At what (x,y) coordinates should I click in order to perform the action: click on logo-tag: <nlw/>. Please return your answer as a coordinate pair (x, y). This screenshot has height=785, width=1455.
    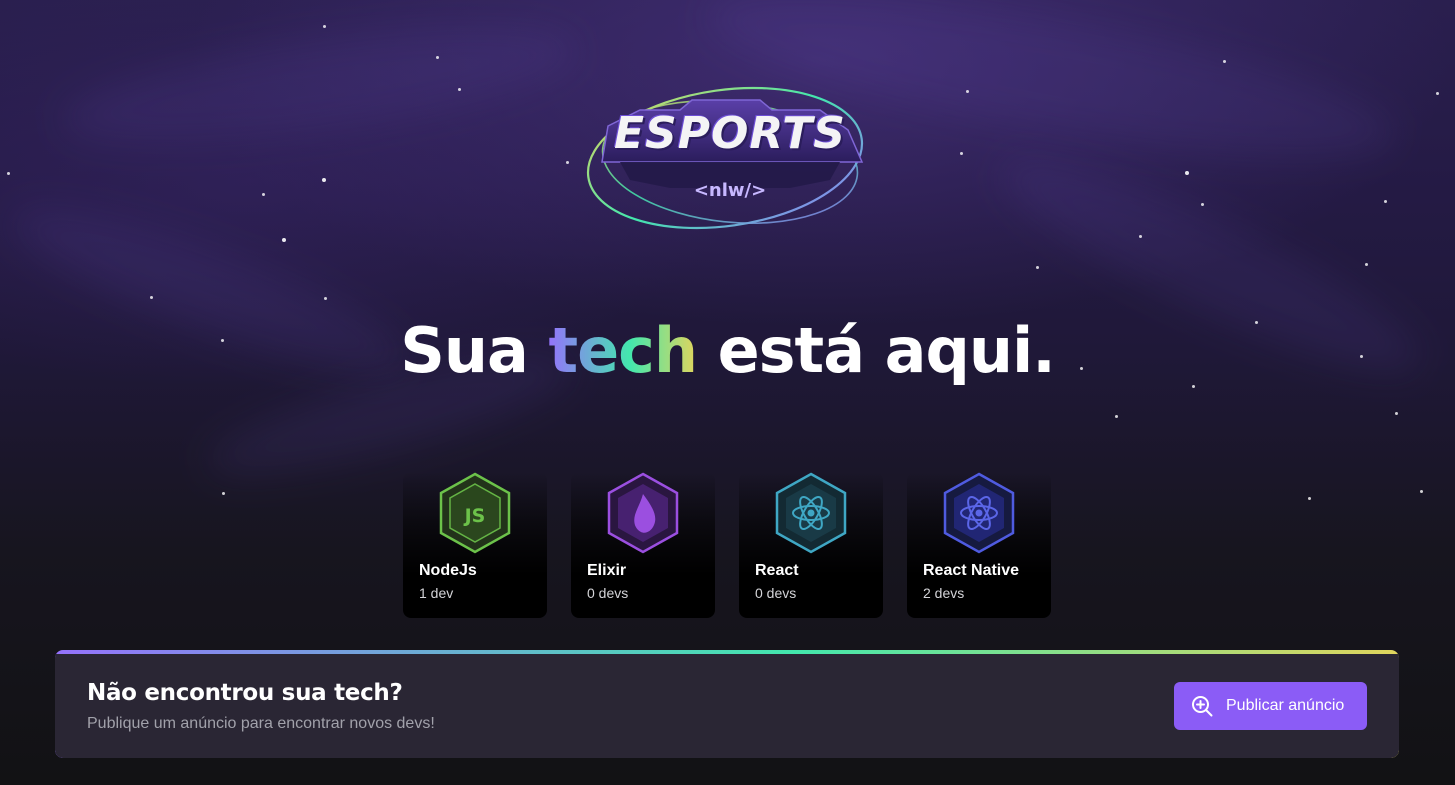
    Looking at the image, I should click on (730, 190).